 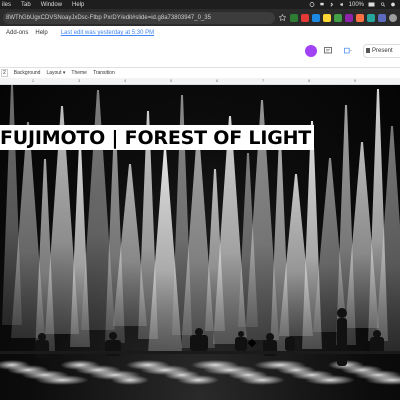 What do you see at coordinates (381, 51) in the screenshot?
I see `present-button: Present` at bounding box center [381, 51].